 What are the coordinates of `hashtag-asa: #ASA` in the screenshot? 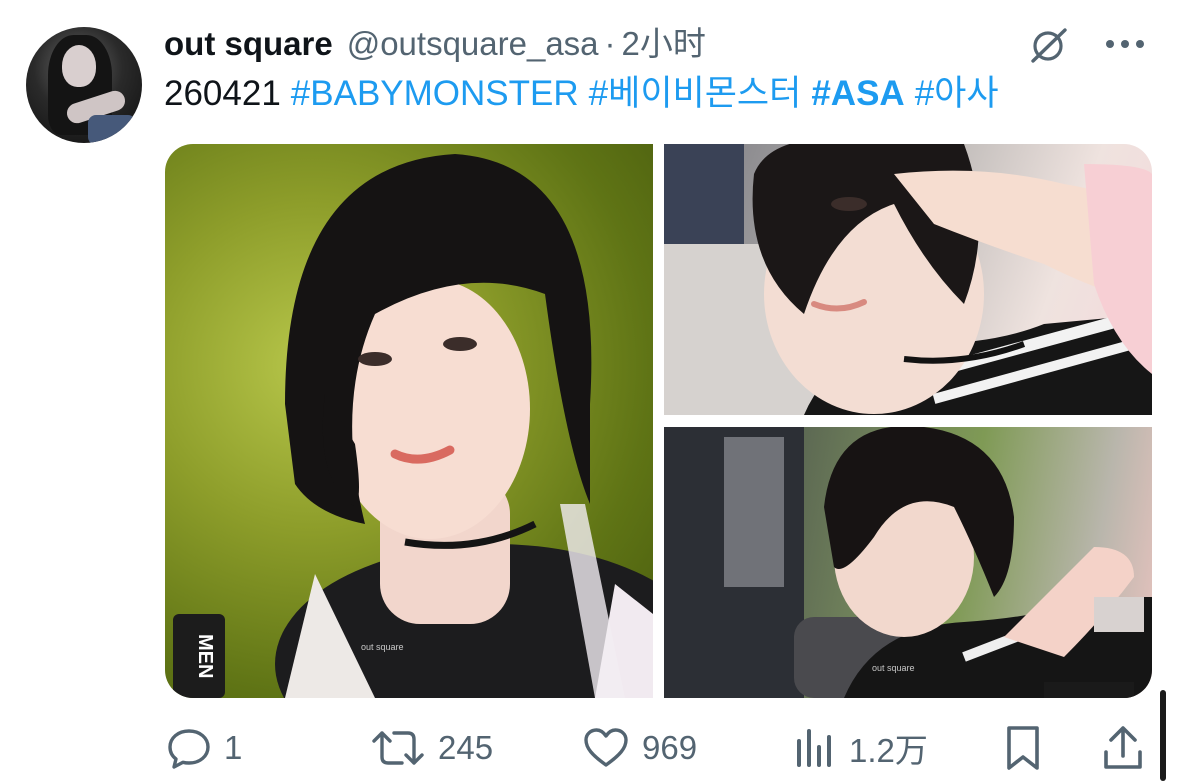 It's located at (857, 93).